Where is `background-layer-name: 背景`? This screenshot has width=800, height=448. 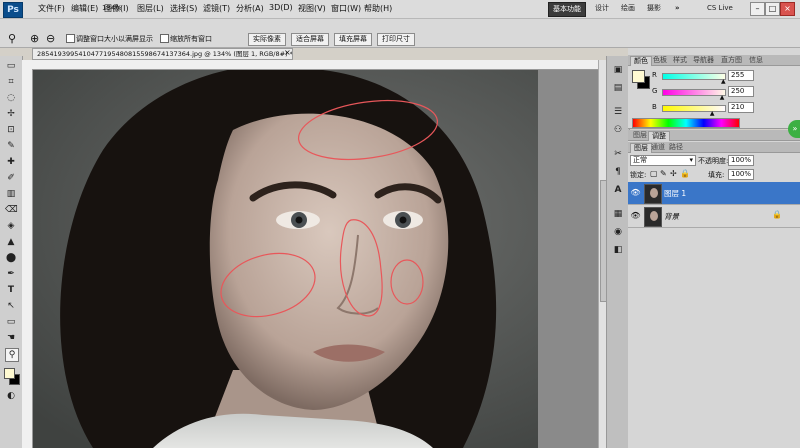
background-layer-name: 背景 is located at coordinates (671, 216).